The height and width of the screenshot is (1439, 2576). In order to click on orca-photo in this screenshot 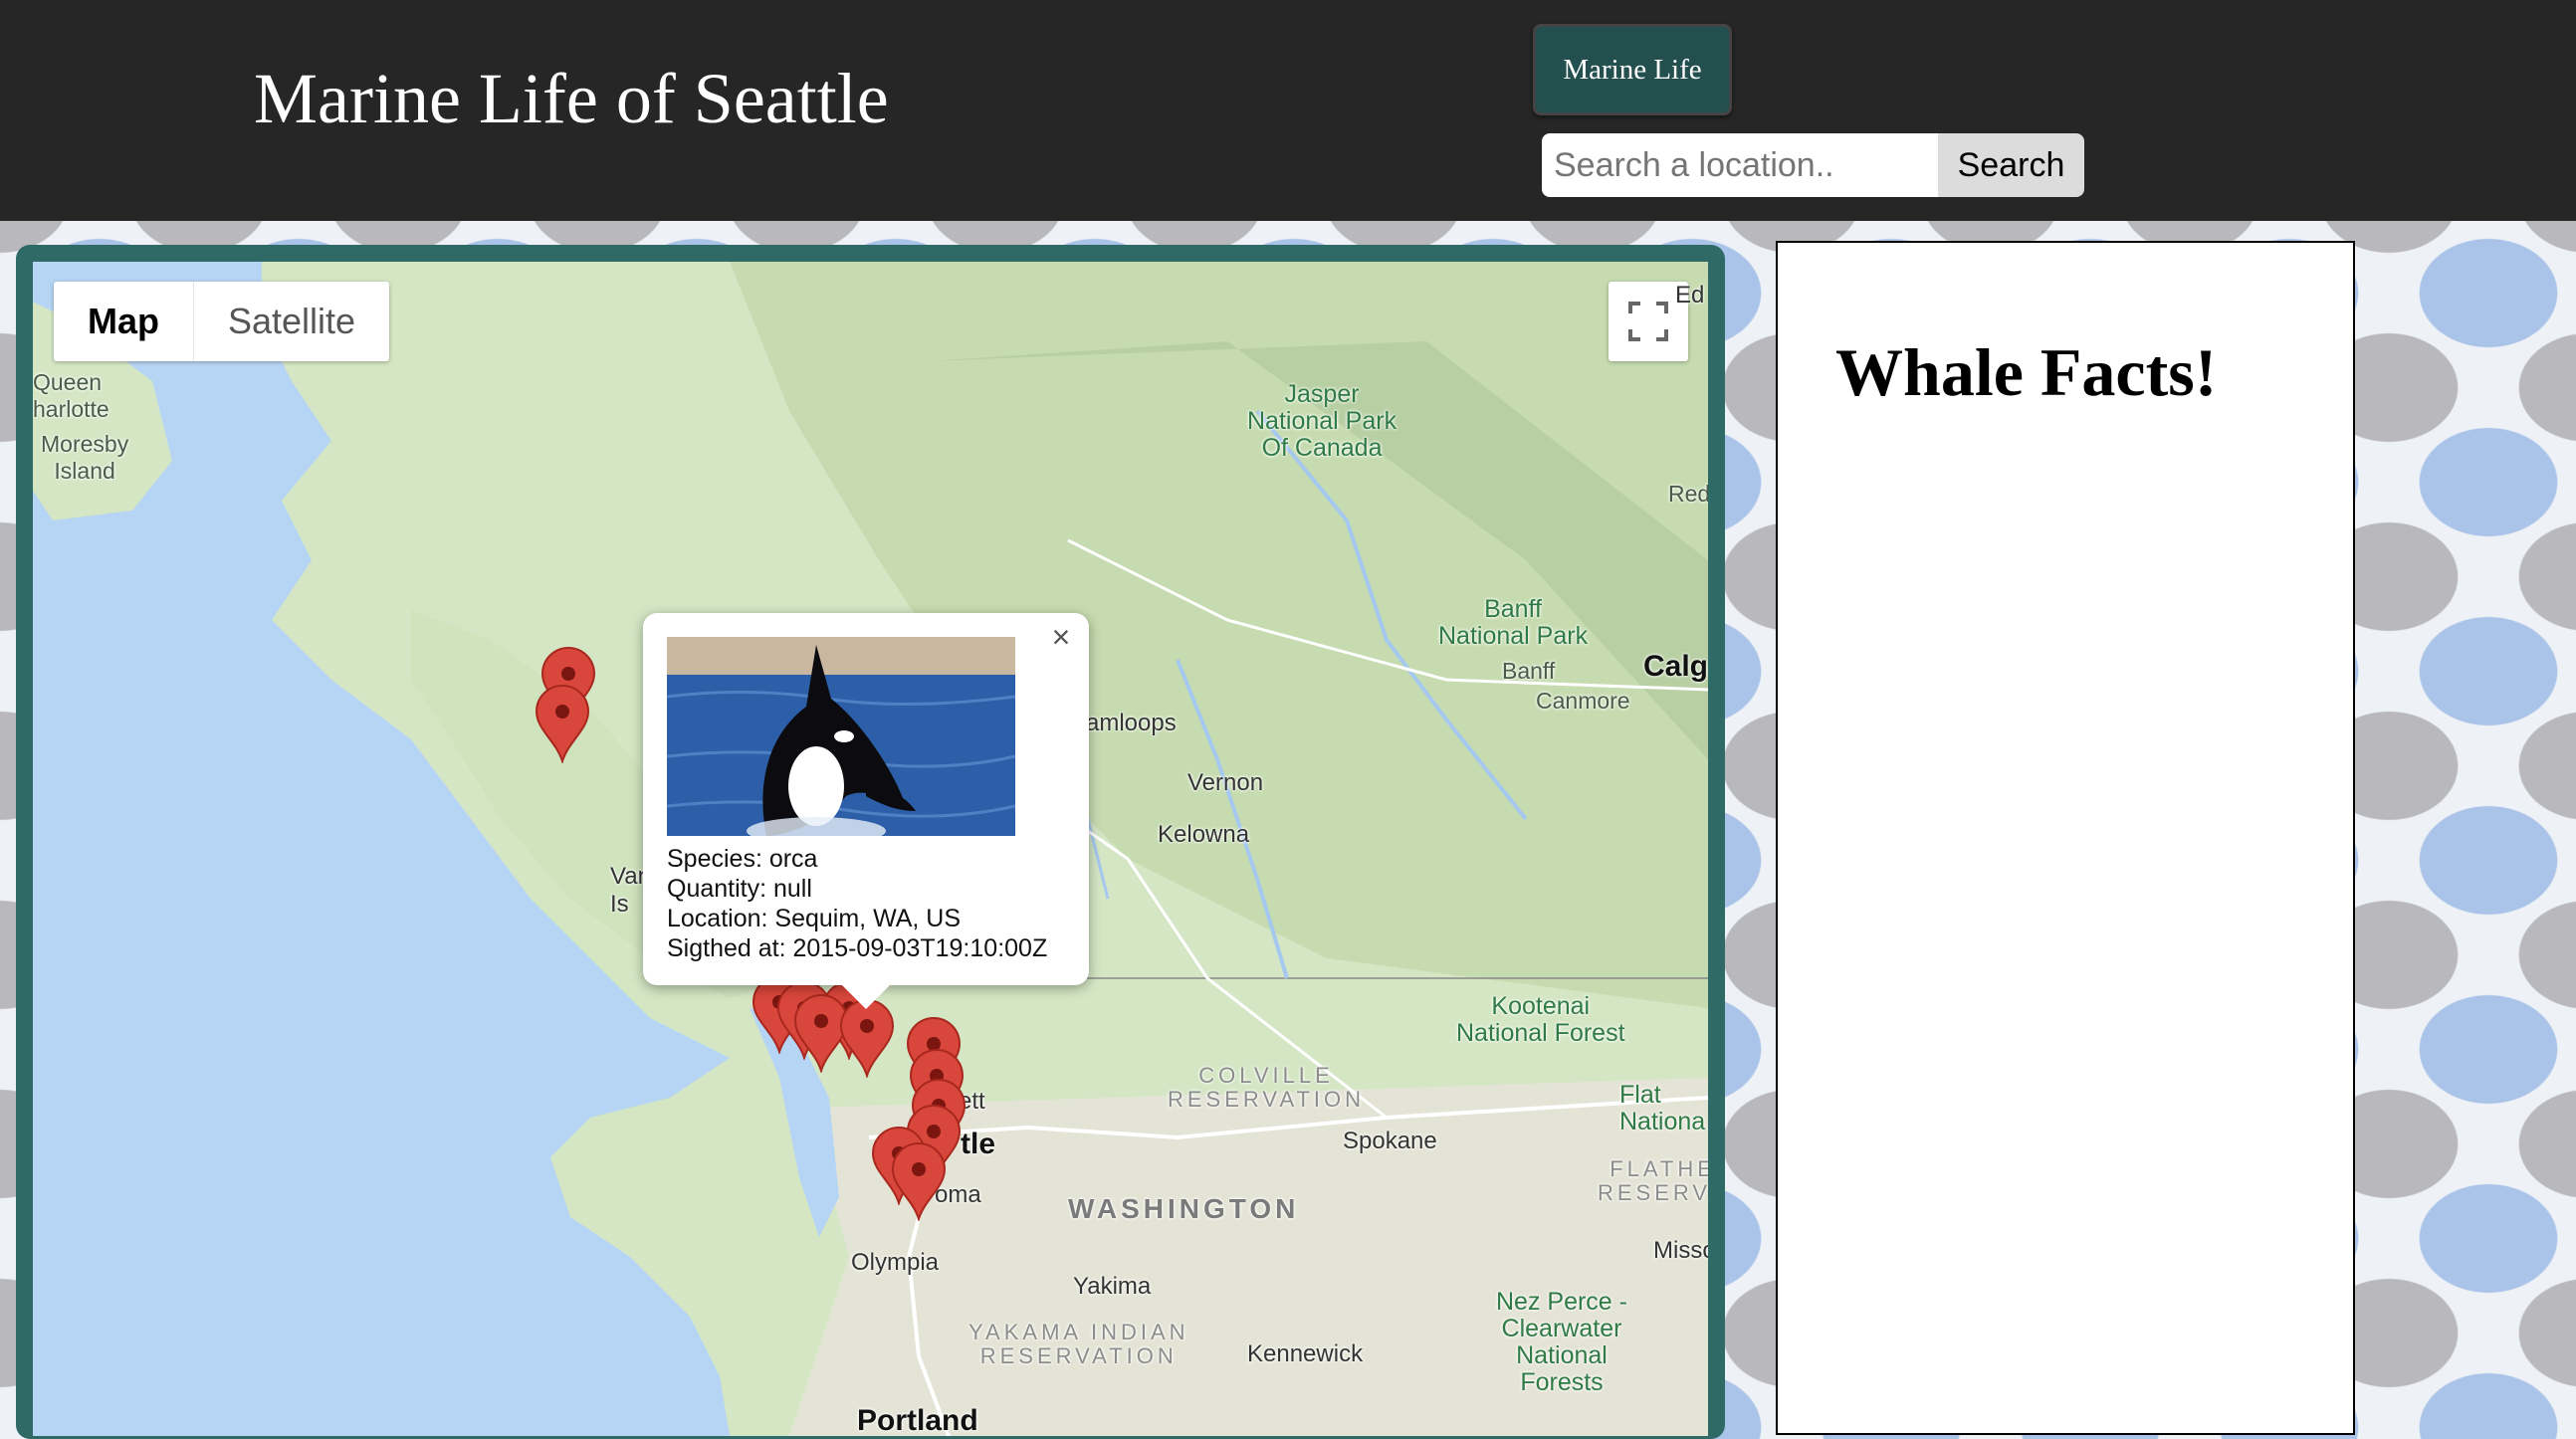, I will do `click(841, 736)`.